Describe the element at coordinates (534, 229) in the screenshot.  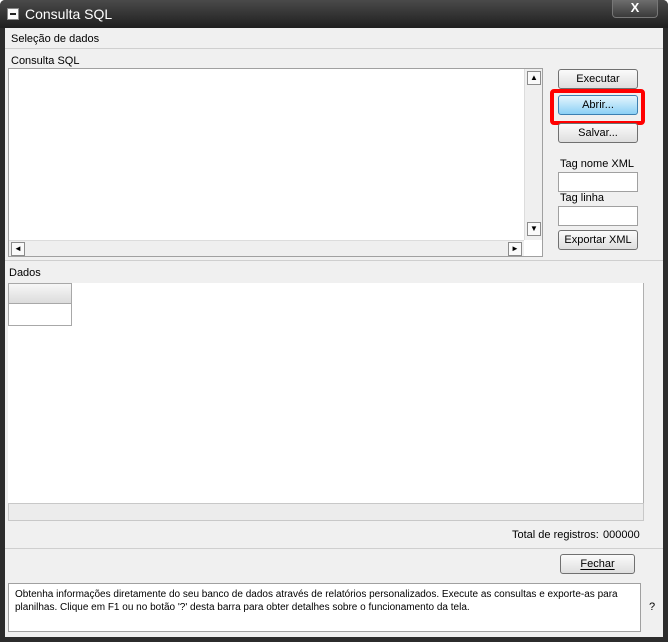
I see `scroll-down-icon: ▼` at that location.